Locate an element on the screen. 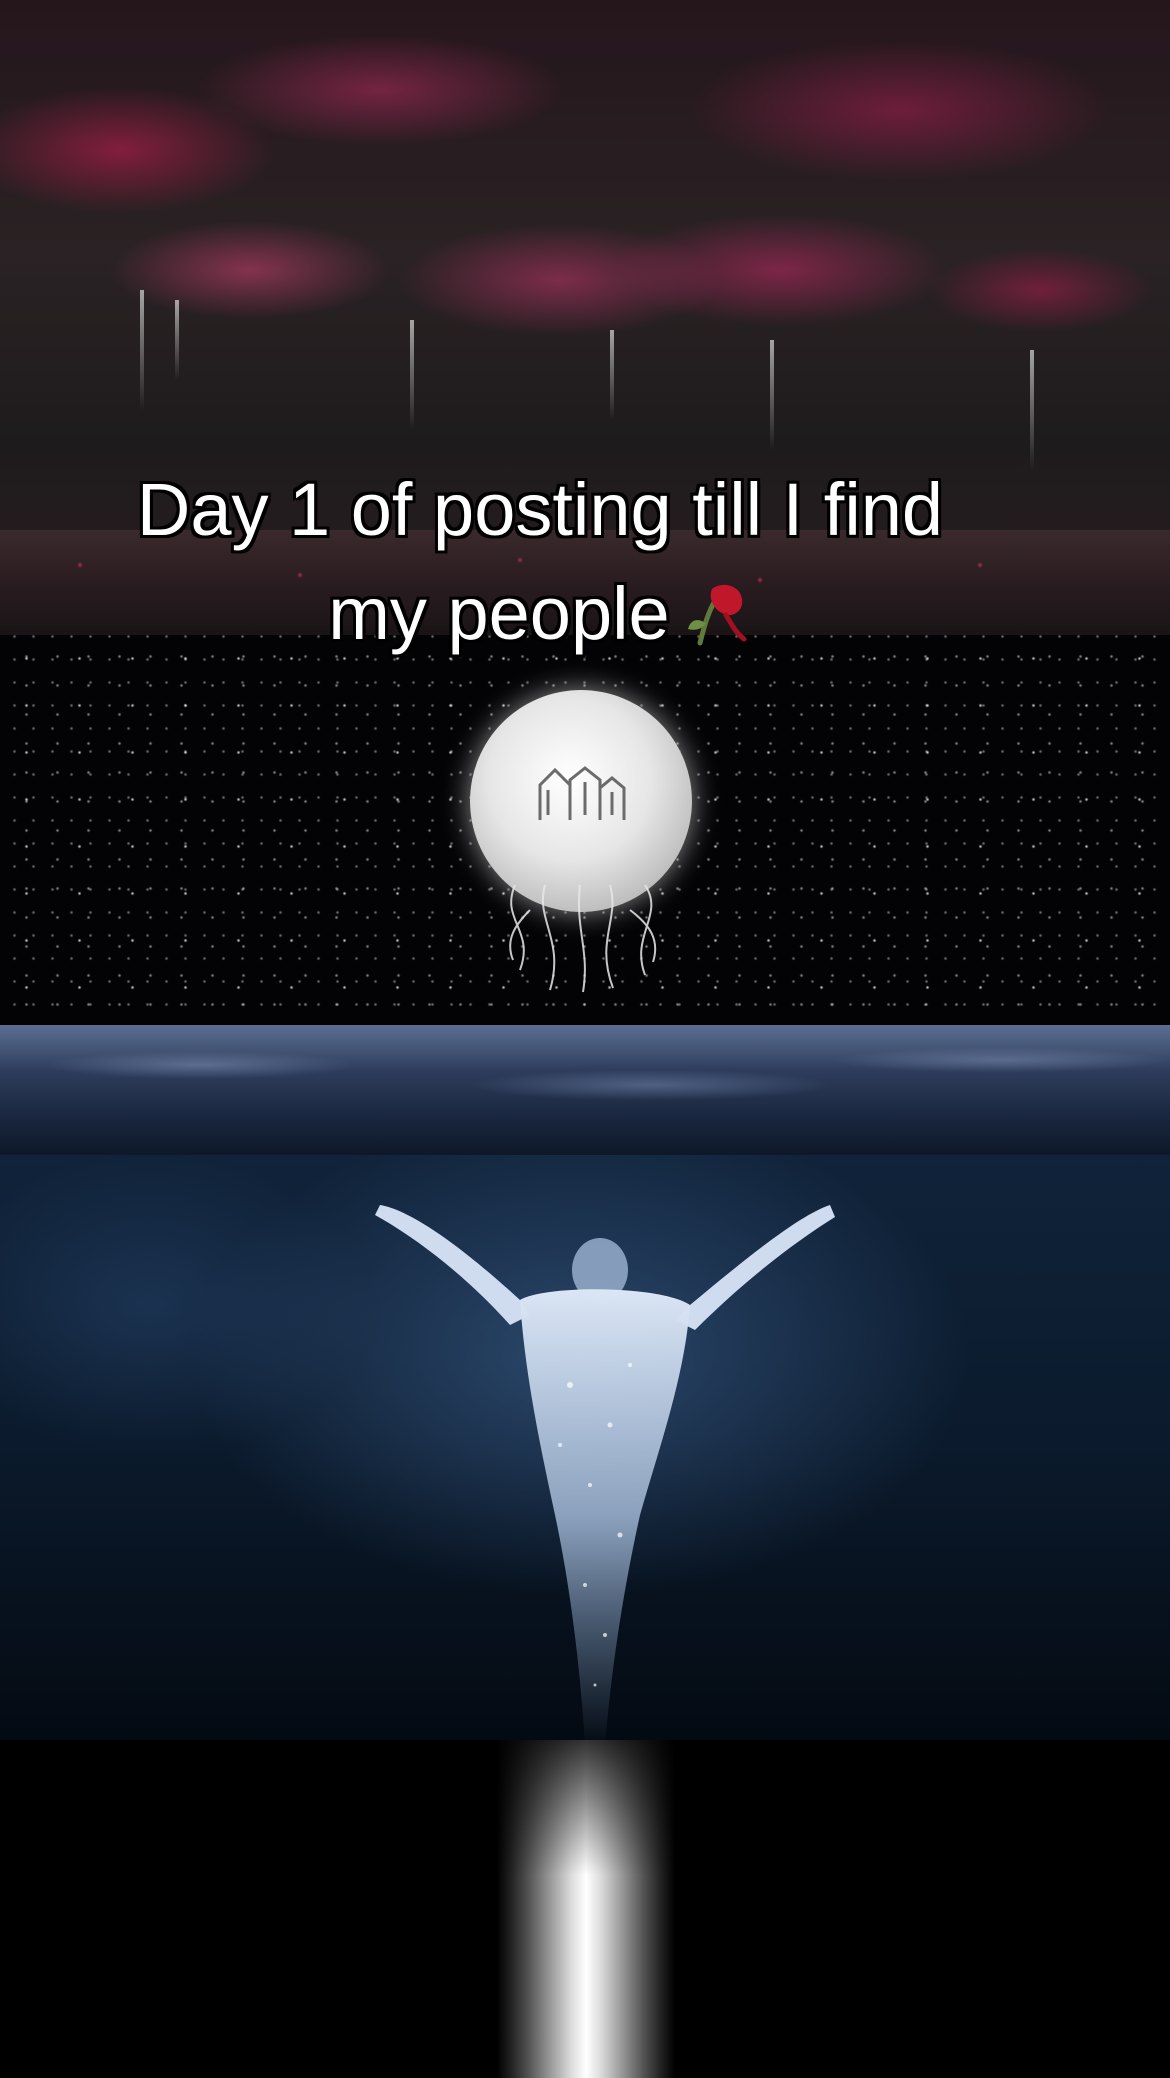 The image size is (1170, 2078). wilted-rose-icon is located at coordinates (717, 615).